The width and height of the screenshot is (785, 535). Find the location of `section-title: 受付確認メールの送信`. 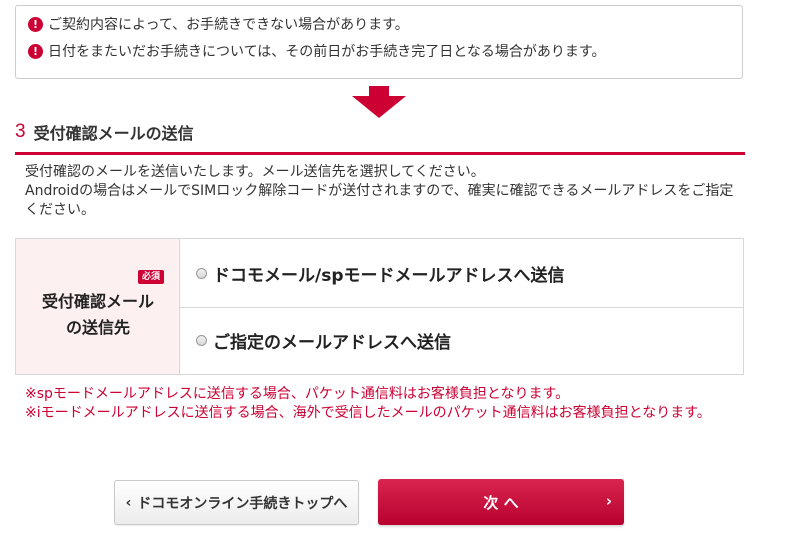

section-title: 受付確認メールの送信 is located at coordinates (113, 133).